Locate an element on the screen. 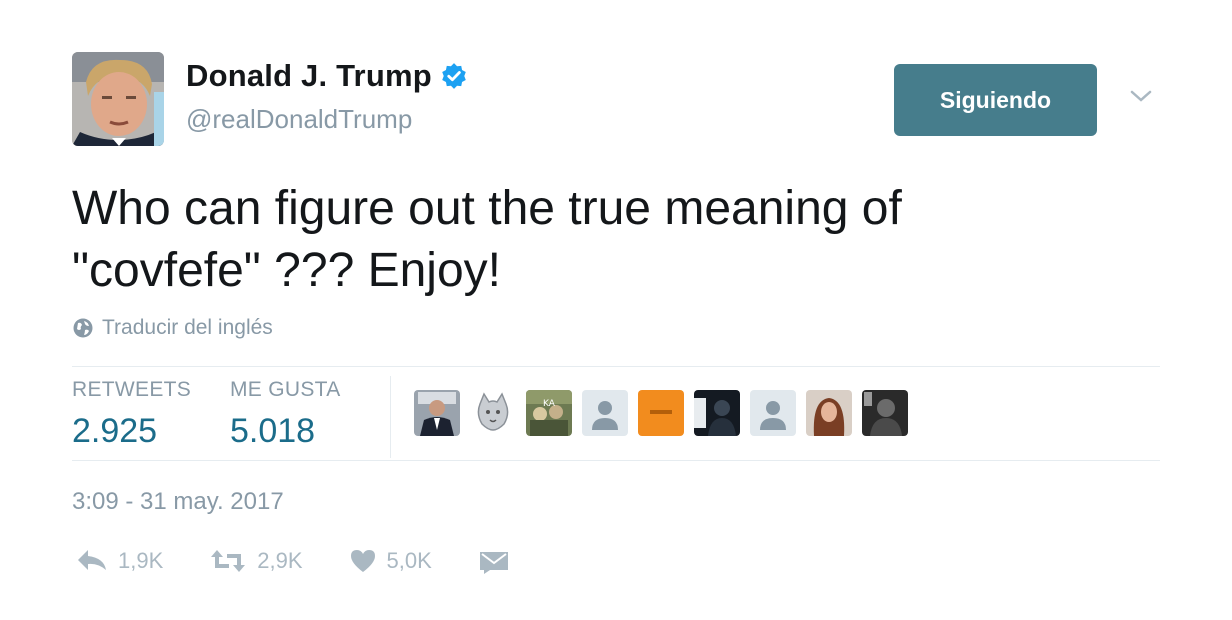 This screenshot has width=1232, height=620. like-count: 5,0K is located at coordinates (409, 560).